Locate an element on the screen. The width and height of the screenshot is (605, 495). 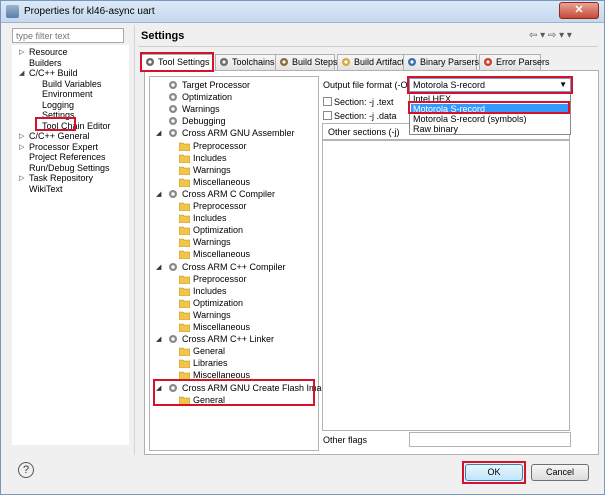
tree-item-label: Libraries is located at coordinates (210, 363).